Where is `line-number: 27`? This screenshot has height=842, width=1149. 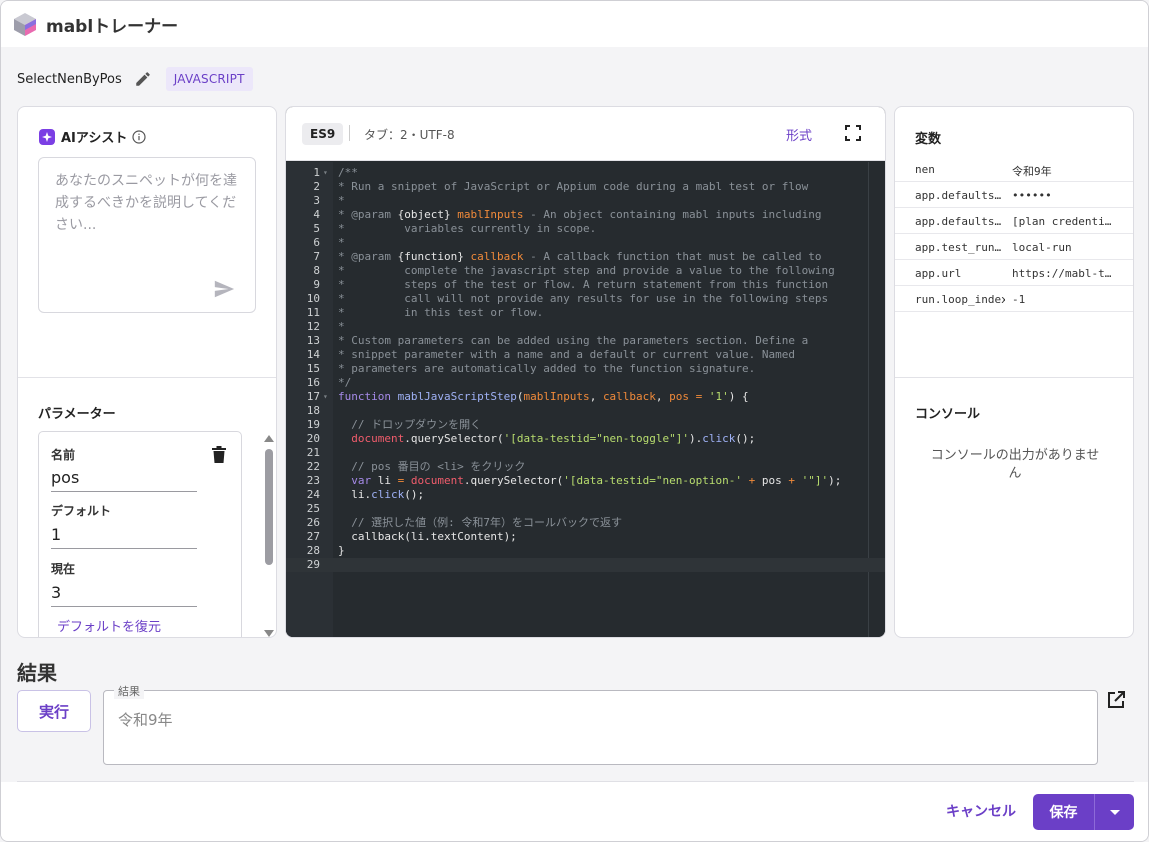 line-number: 27 is located at coordinates (313, 536).